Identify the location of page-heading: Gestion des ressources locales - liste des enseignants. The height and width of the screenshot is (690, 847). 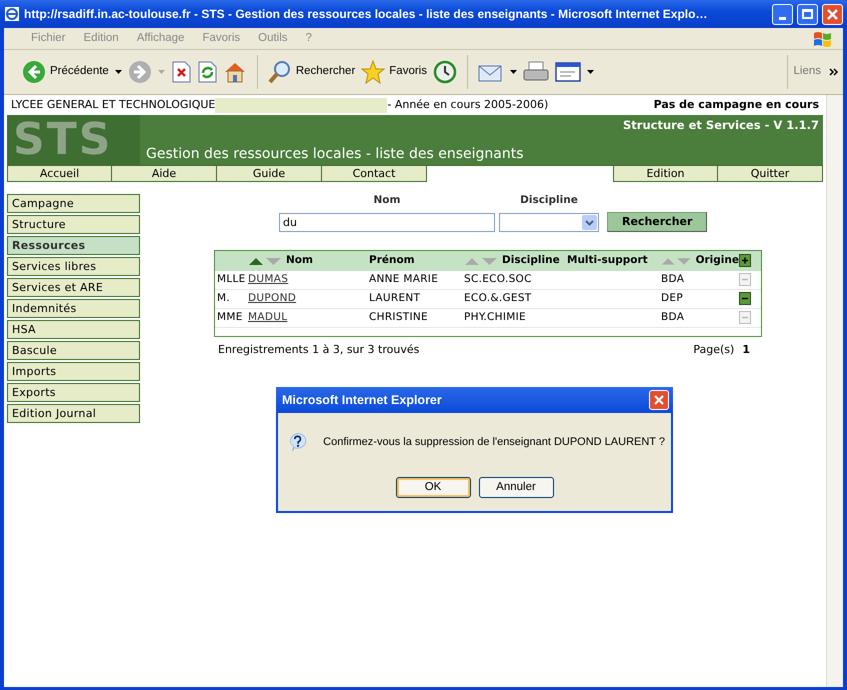
(334, 154).